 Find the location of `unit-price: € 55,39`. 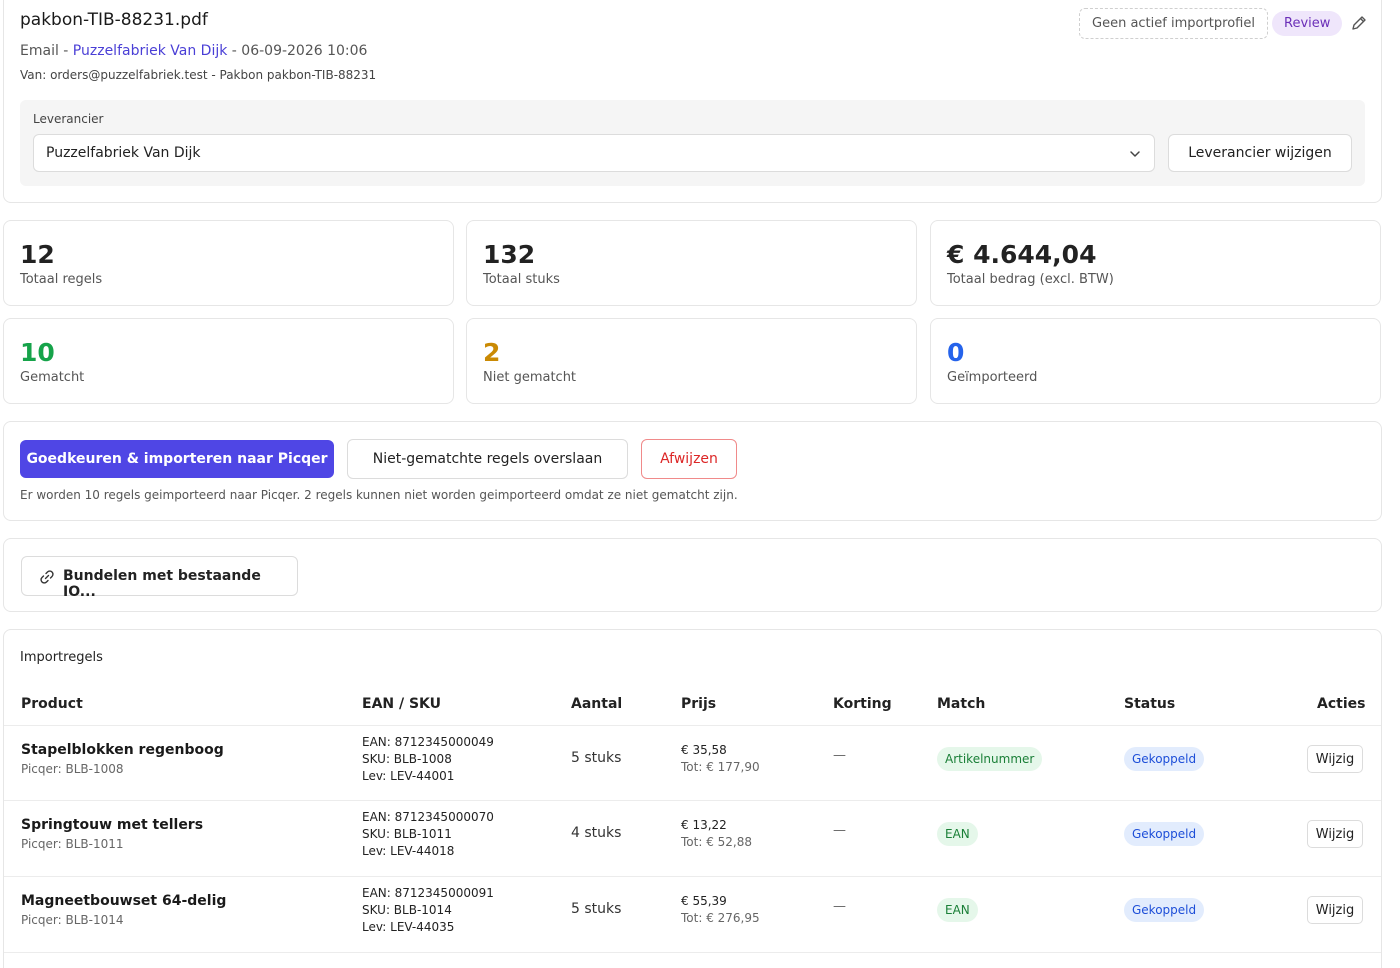

unit-price: € 55,39 is located at coordinates (704, 901).